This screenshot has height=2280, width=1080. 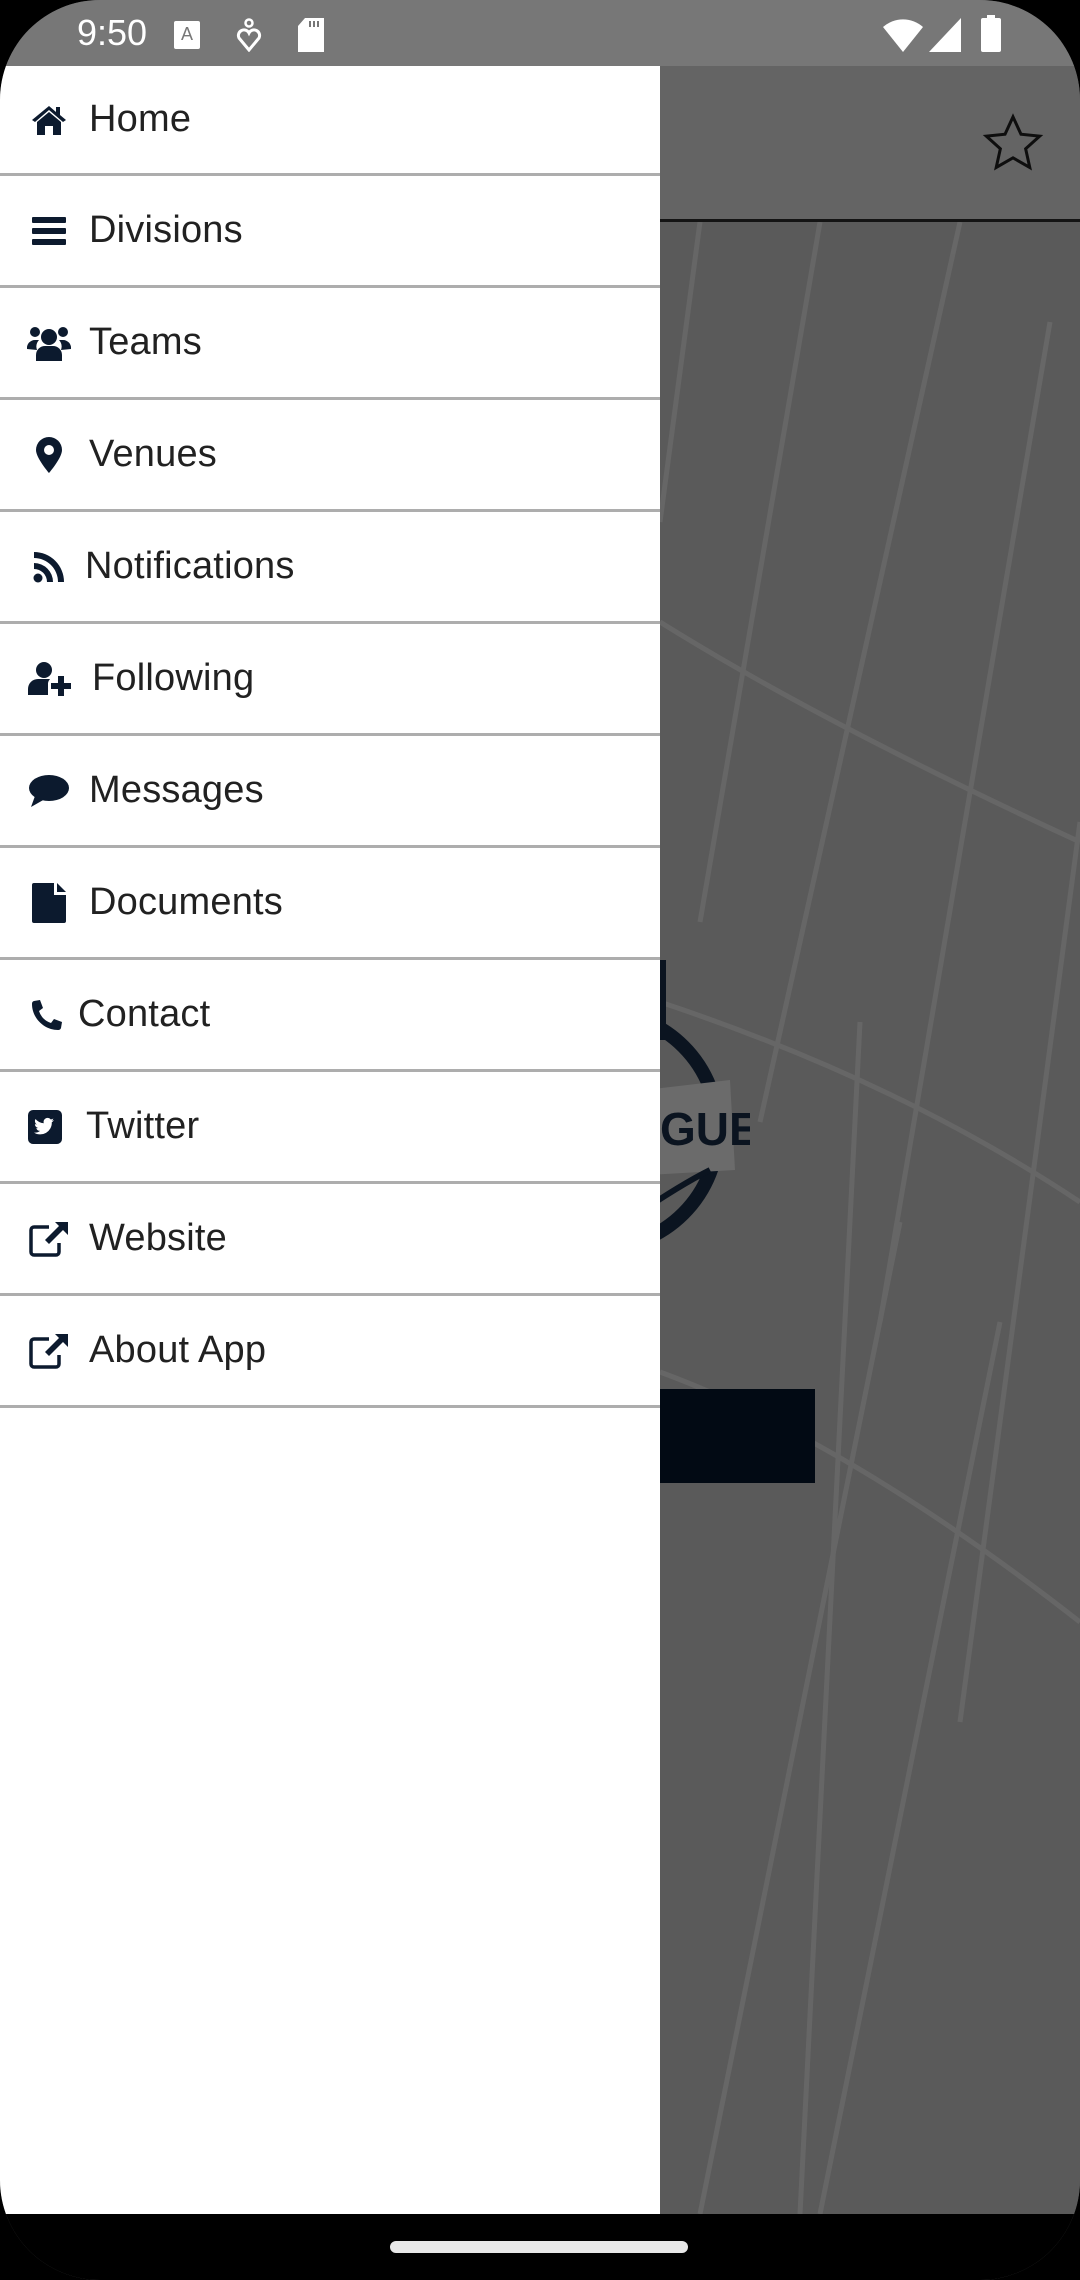 I want to click on drawer-item-label: Home, so click(x=140, y=119).